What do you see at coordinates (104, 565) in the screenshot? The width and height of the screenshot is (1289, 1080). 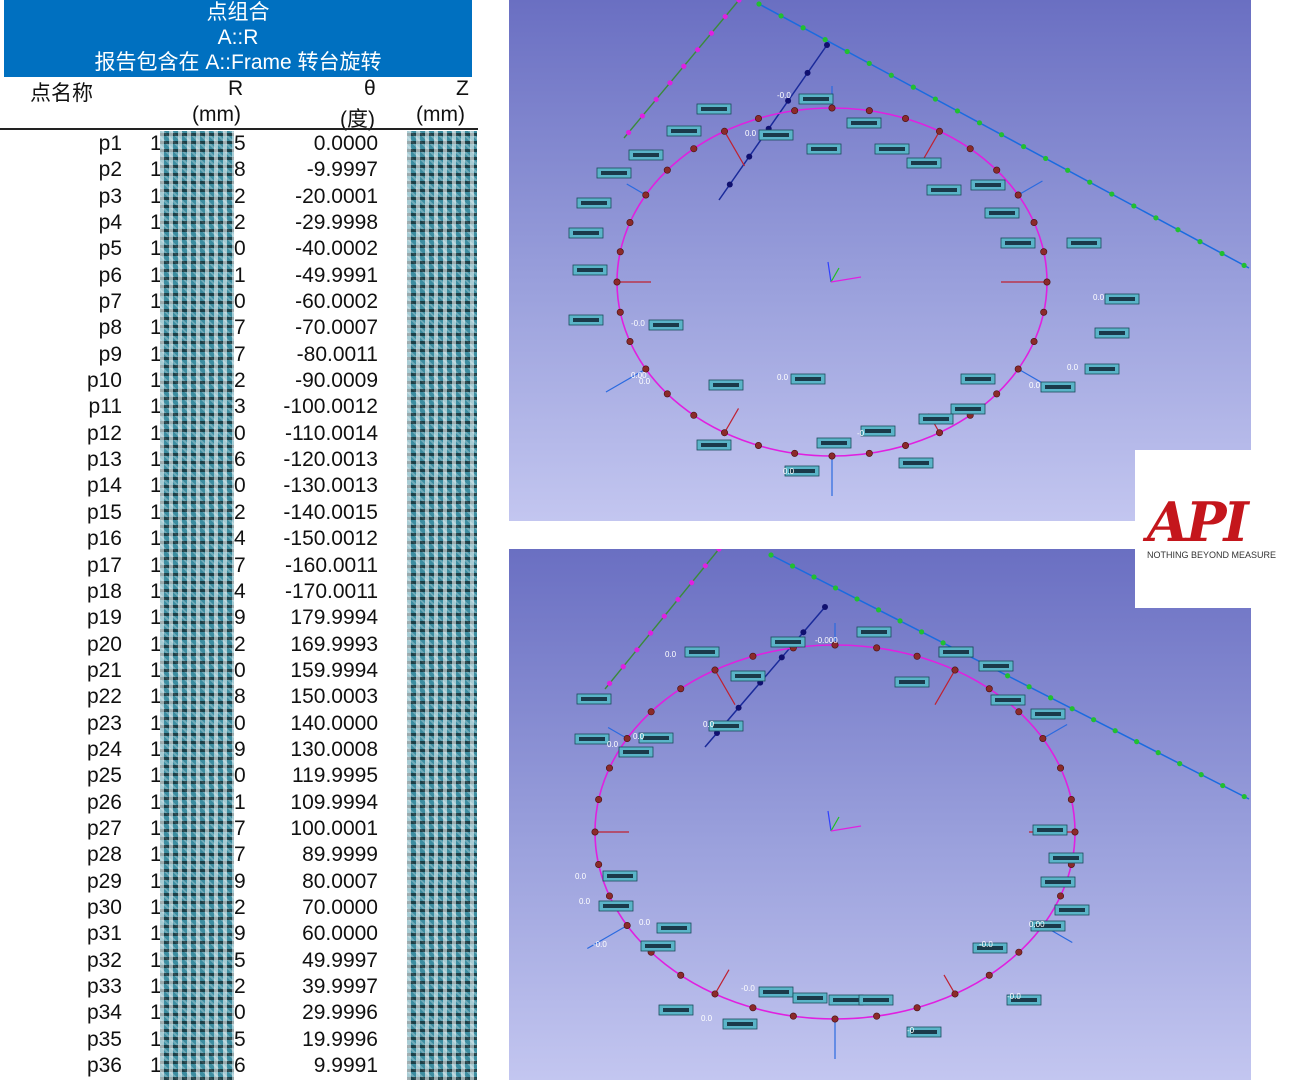 I see `point-name-cell: p17` at bounding box center [104, 565].